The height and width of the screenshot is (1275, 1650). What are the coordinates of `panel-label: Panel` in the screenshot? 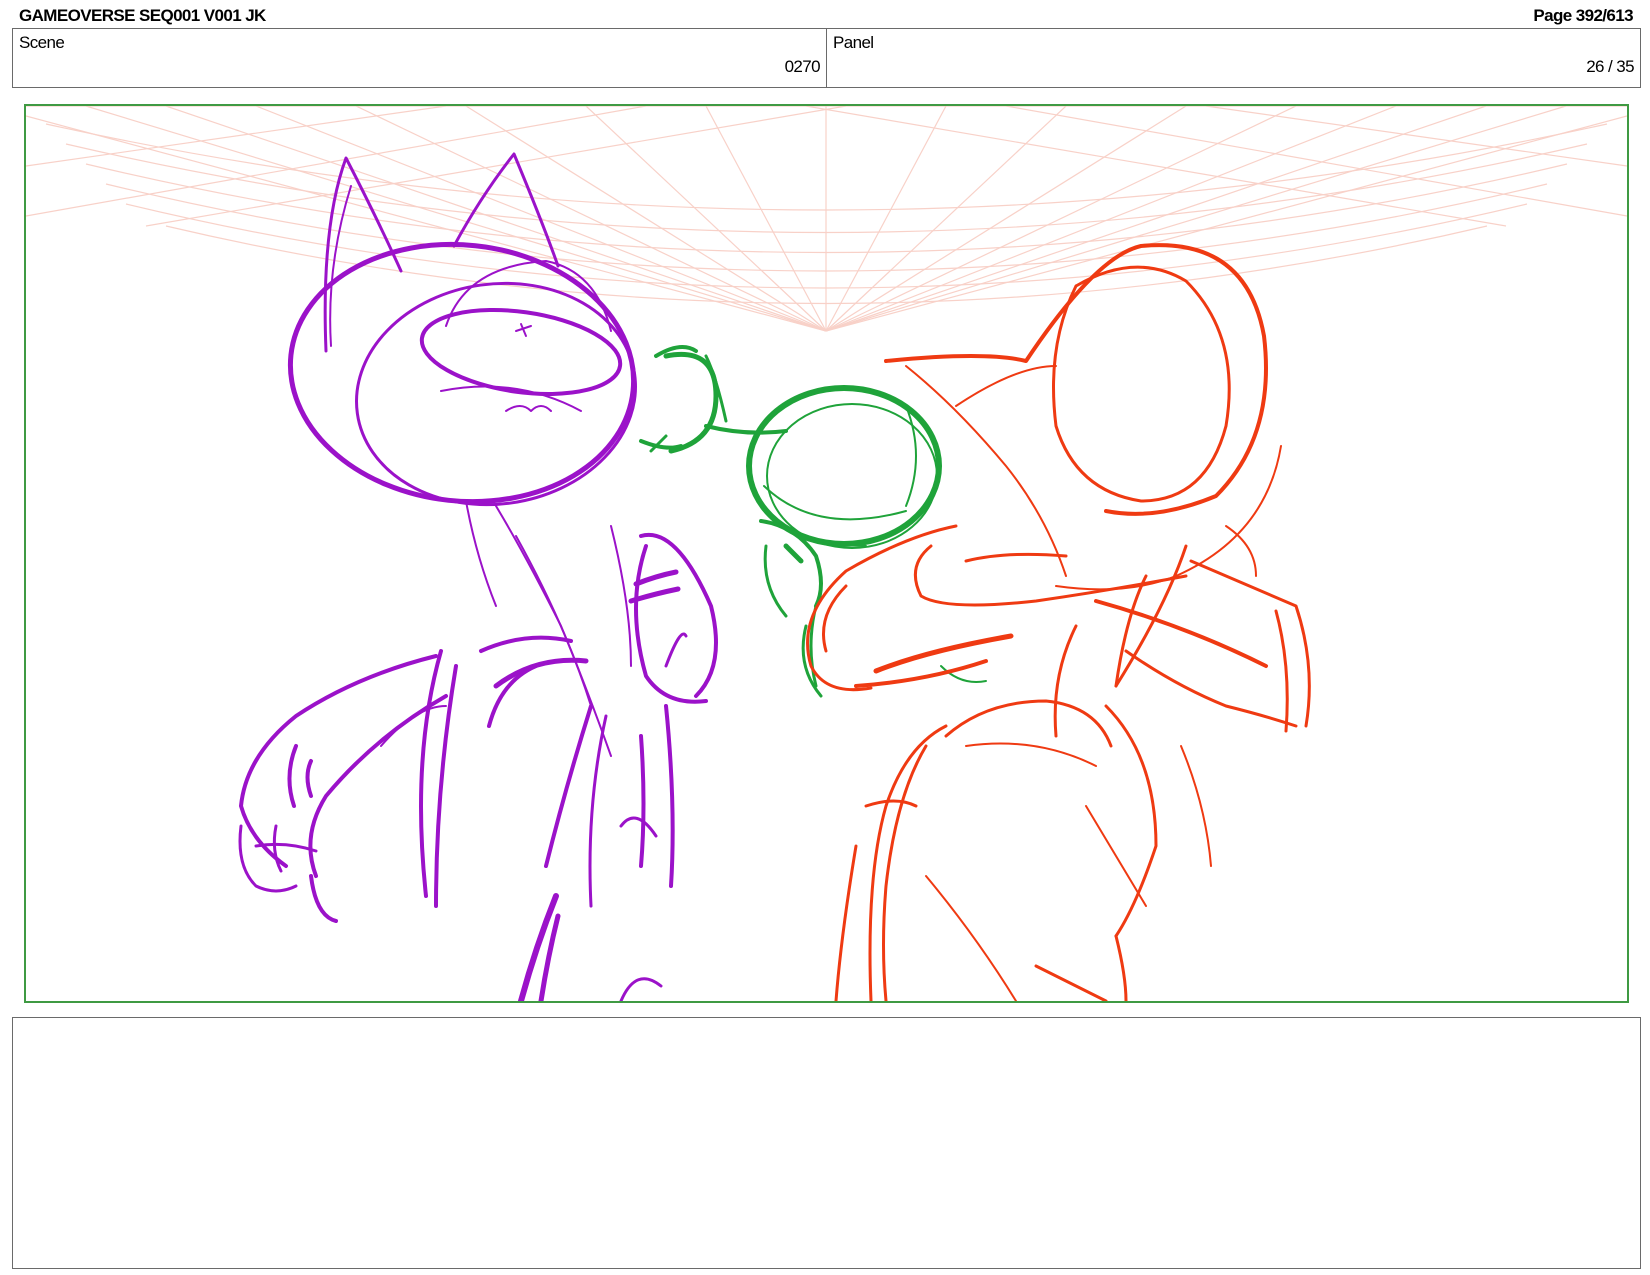 It's located at (853, 42).